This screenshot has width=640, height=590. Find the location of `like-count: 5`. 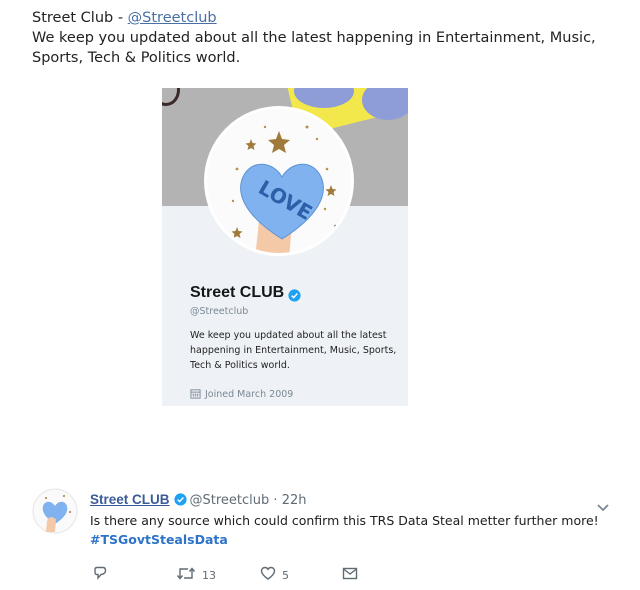

like-count: 5 is located at coordinates (285, 575).